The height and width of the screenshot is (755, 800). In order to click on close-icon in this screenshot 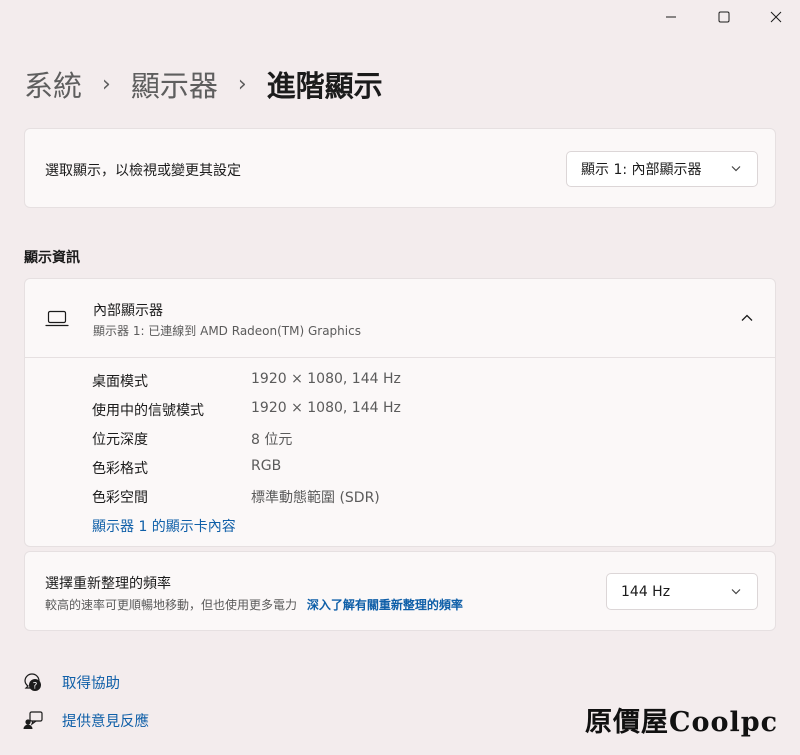, I will do `click(776, 17)`.